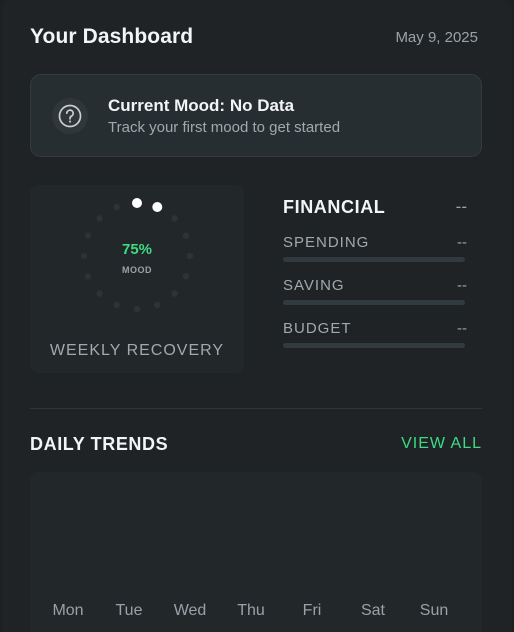 This screenshot has width=514, height=632. What do you see at coordinates (137, 270) in the screenshot?
I see `recovery-ring-sublabel: MOOD` at bounding box center [137, 270].